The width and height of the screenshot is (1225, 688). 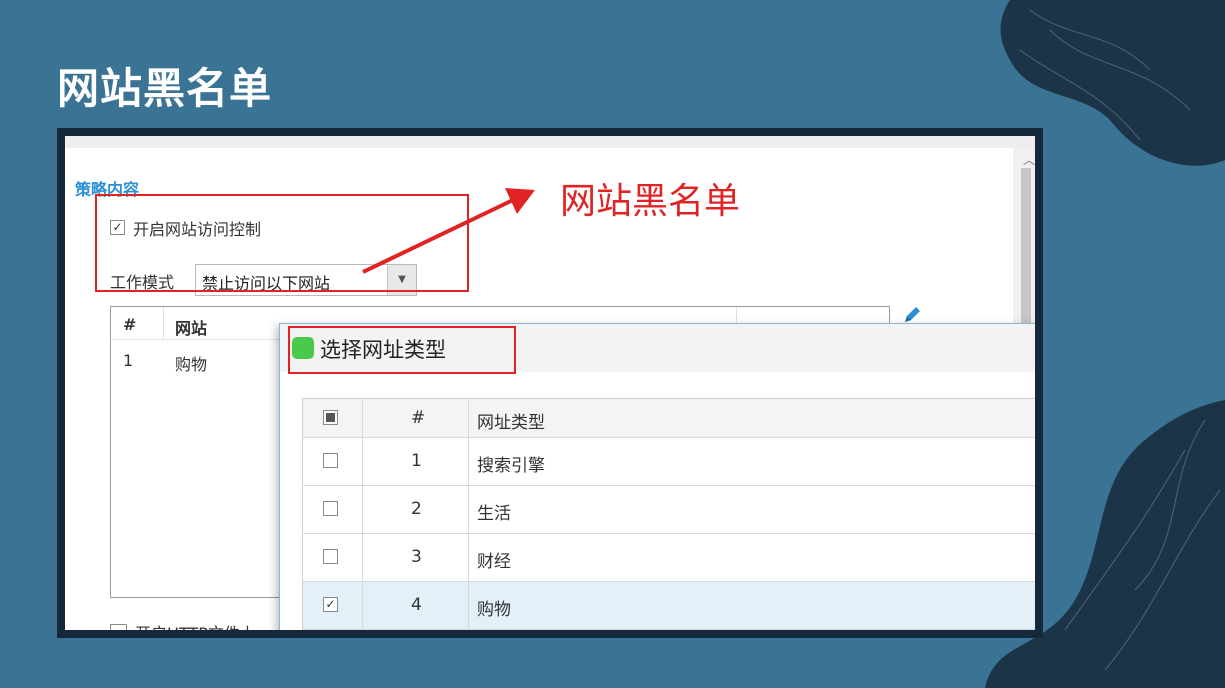 I want to click on select-all-checkbox, so click(x=330, y=417).